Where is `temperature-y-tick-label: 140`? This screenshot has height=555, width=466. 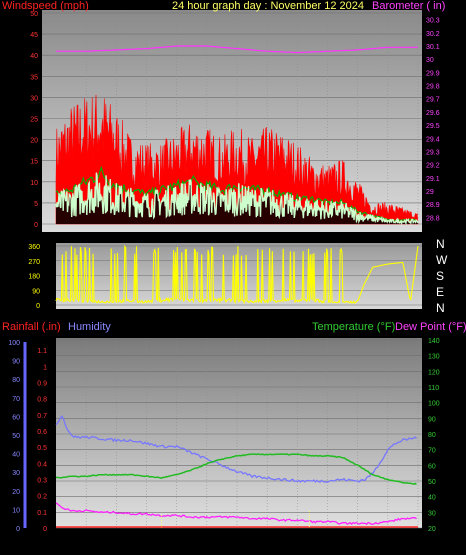 temperature-y-tick-label: 140 is located at coordinates (434, 341).